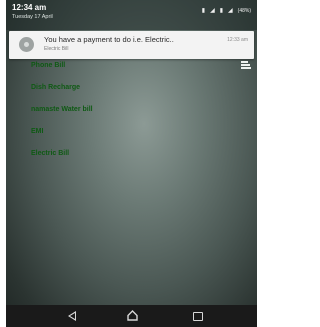  Describe the element at coordinates (109, 39) in the screenshot. I see `notification-title: You have a payment to do i.e. Electric..` at that location.